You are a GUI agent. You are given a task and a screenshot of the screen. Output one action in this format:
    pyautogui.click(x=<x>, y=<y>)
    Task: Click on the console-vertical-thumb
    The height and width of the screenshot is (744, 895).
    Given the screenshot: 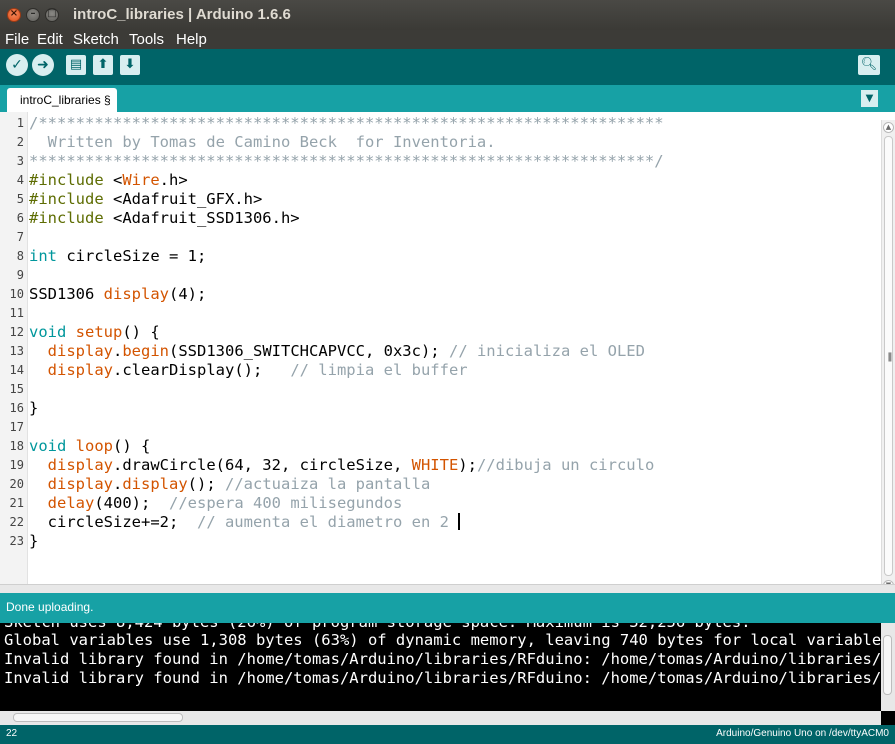 What is the action you would take?
    pyautogui.click(x=887, y=665)
    